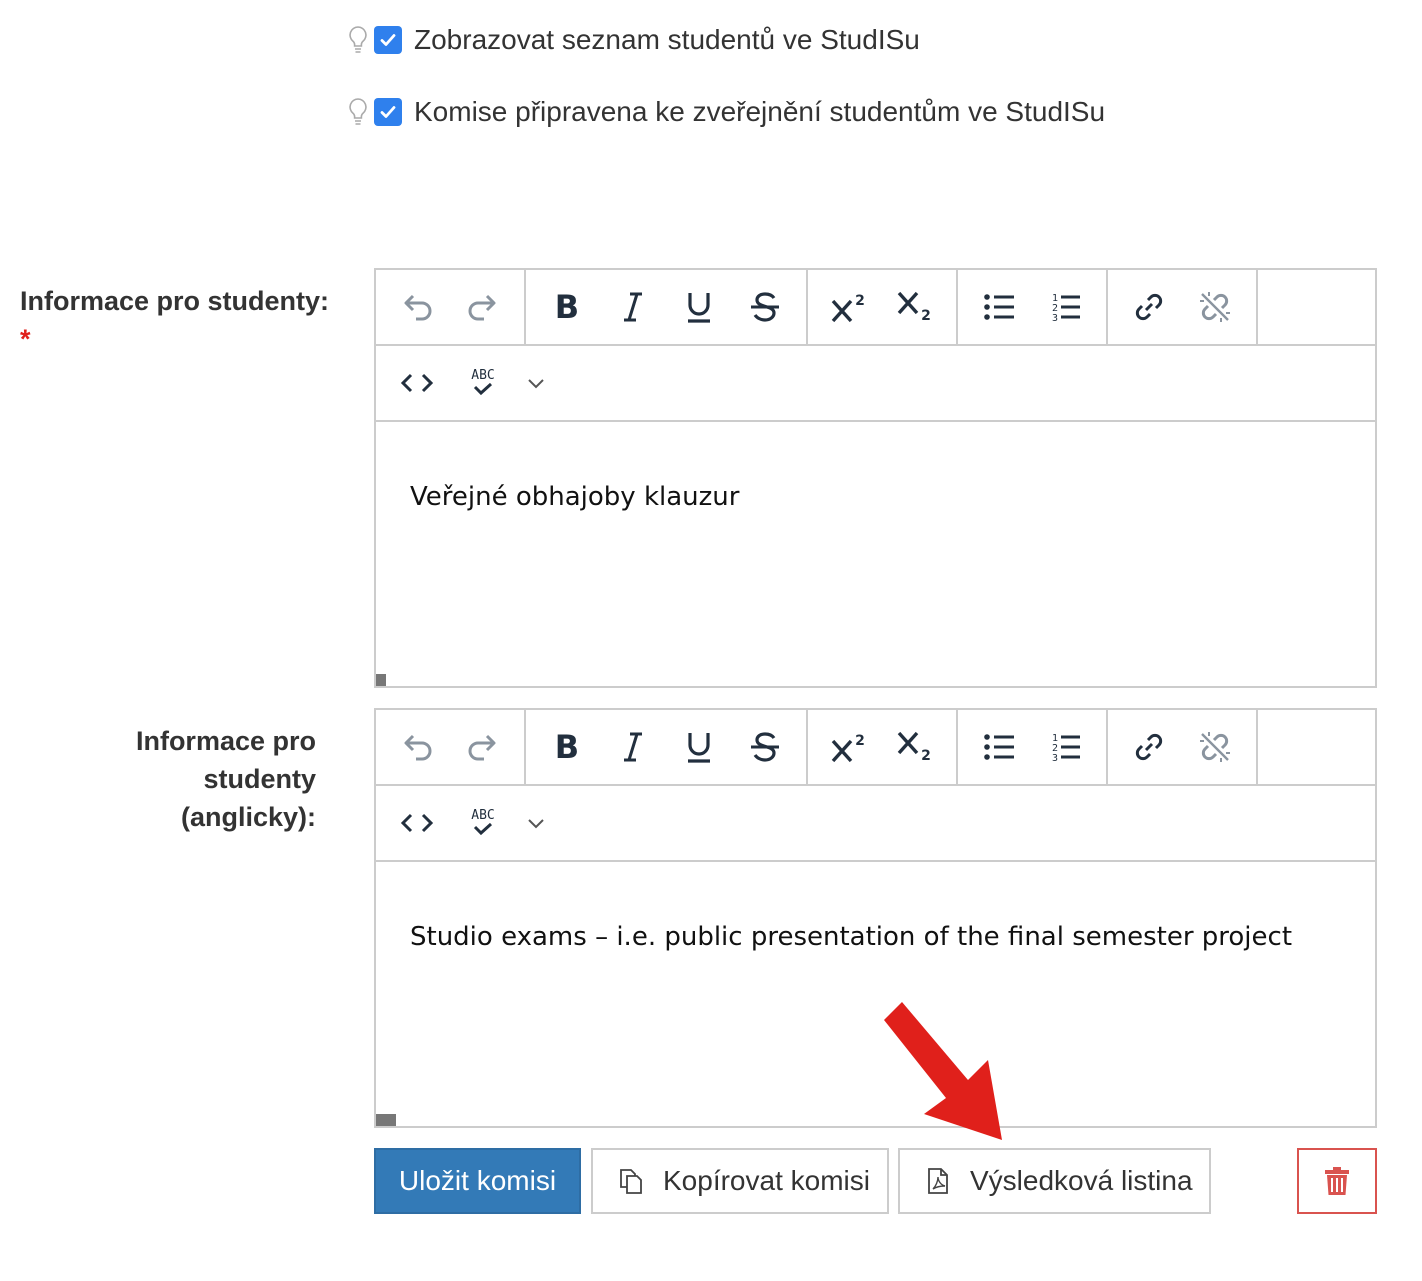 The height and width of the screenshot is (1281, 1422). What do you see at coordinates (388, 112) in the screenshot?
I see `publish-checkbox` at bounding box center [388, 112].